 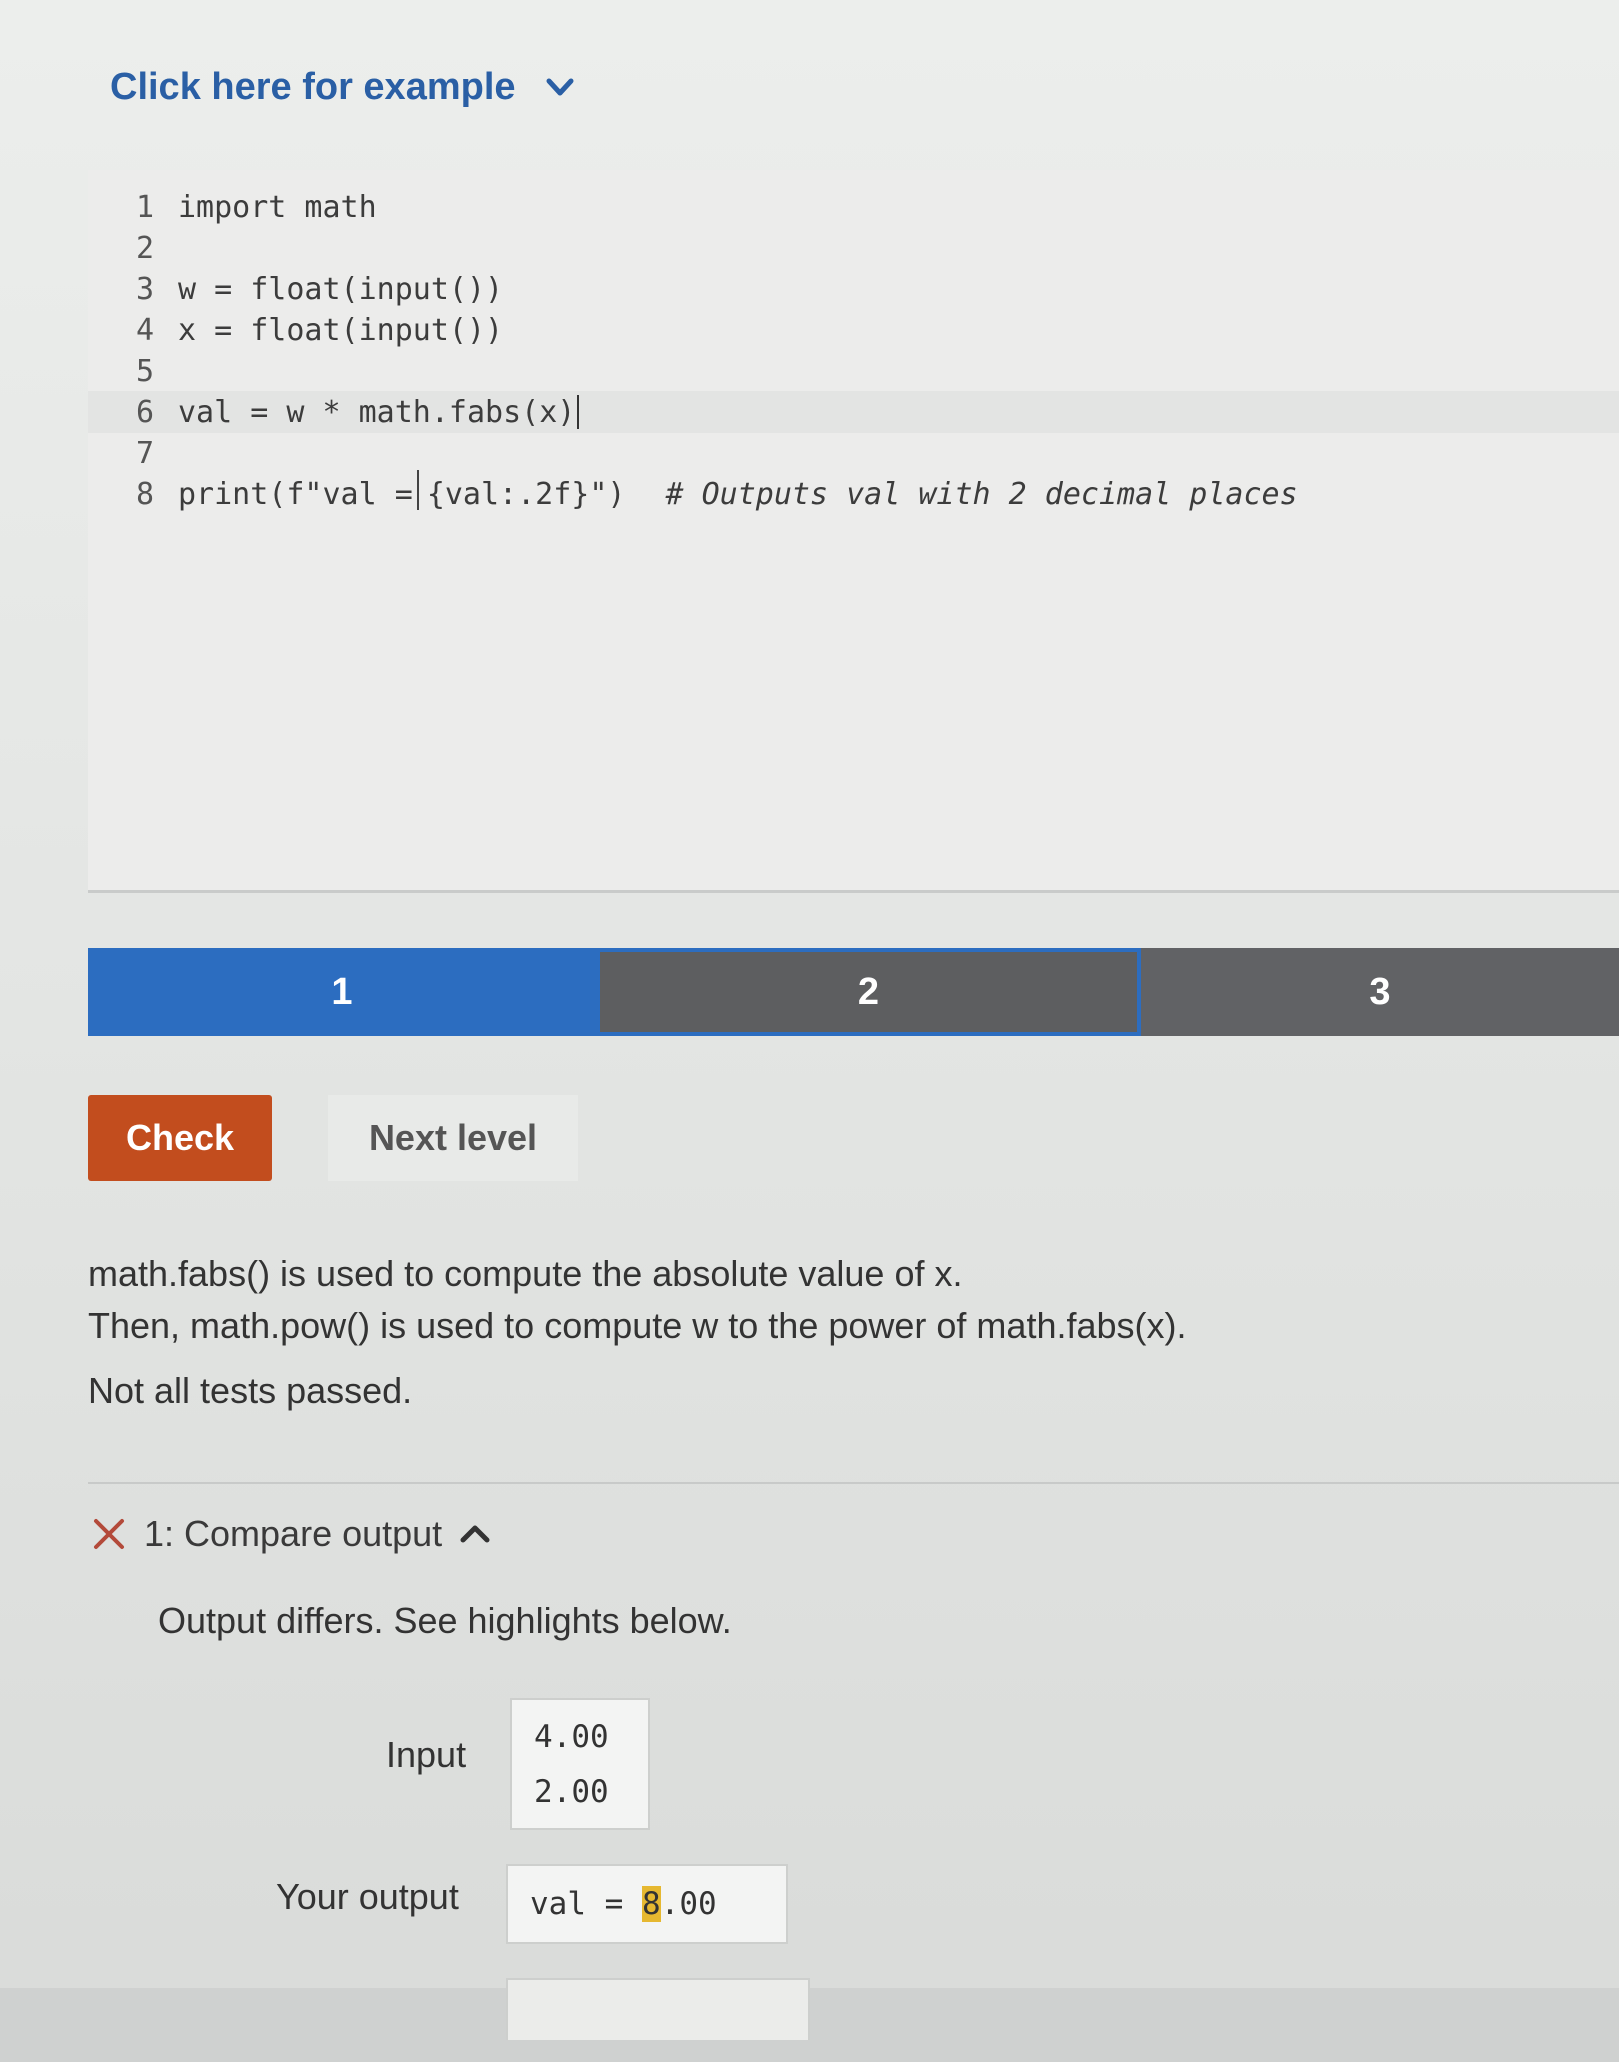 I want to click on input-line: 4.00, so click(x=571, y=1737).